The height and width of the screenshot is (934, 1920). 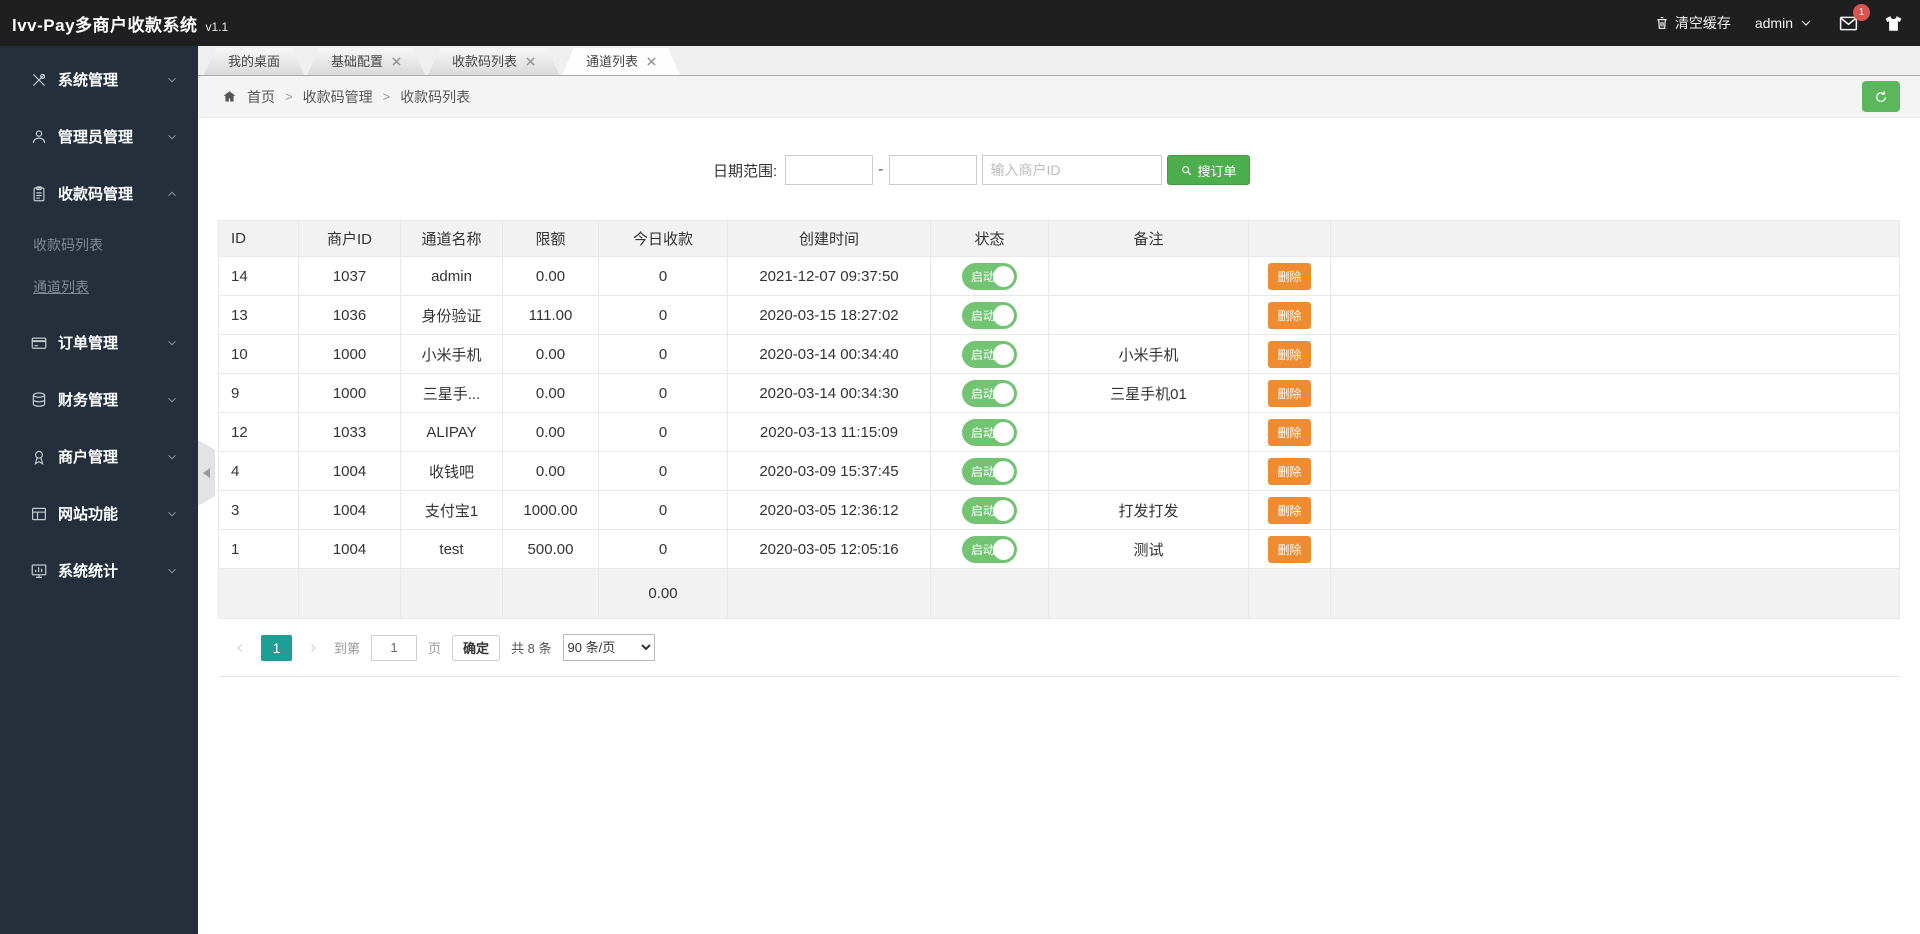 What do you see at coordinates (99, 136) in the screenshot?
I see `sidebar-item-admin-management: 管理员管理` at bounding box center [99, 136].